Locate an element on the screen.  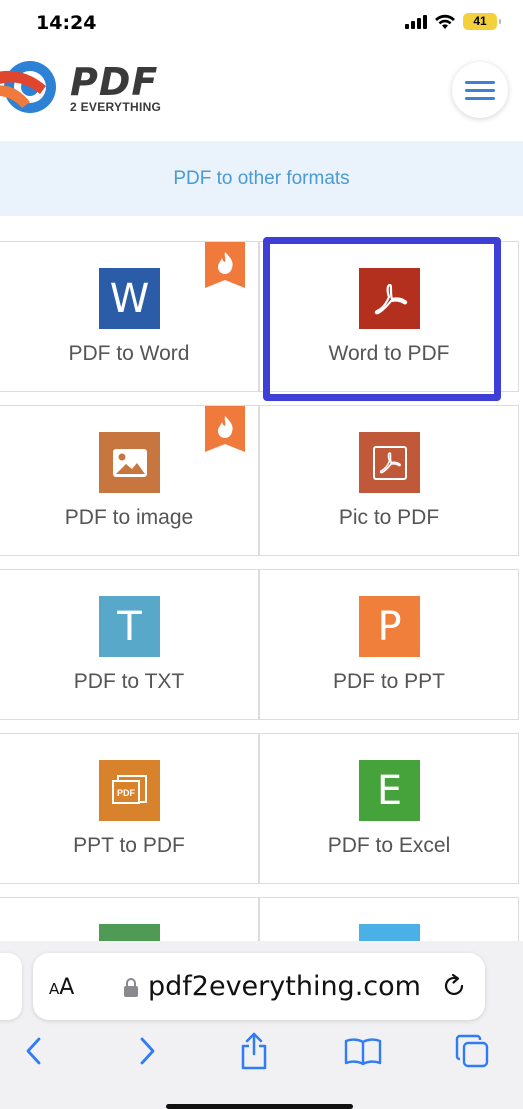
tool-pdf-to-txt: T PDF to TXT is located at coordinates (129, 644).